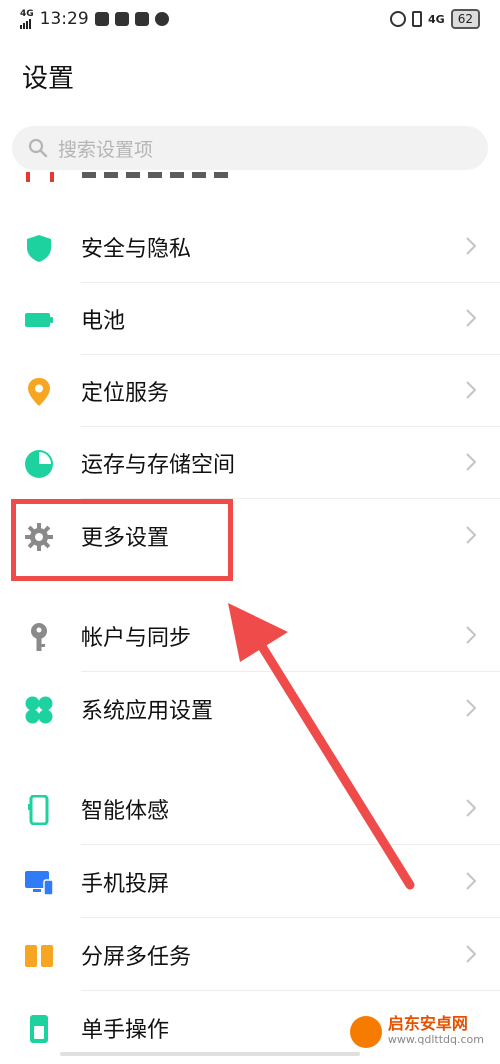 This screenshot has height=1064, width=500. I want to click on battery-indicator: 62, so click(465, 19).